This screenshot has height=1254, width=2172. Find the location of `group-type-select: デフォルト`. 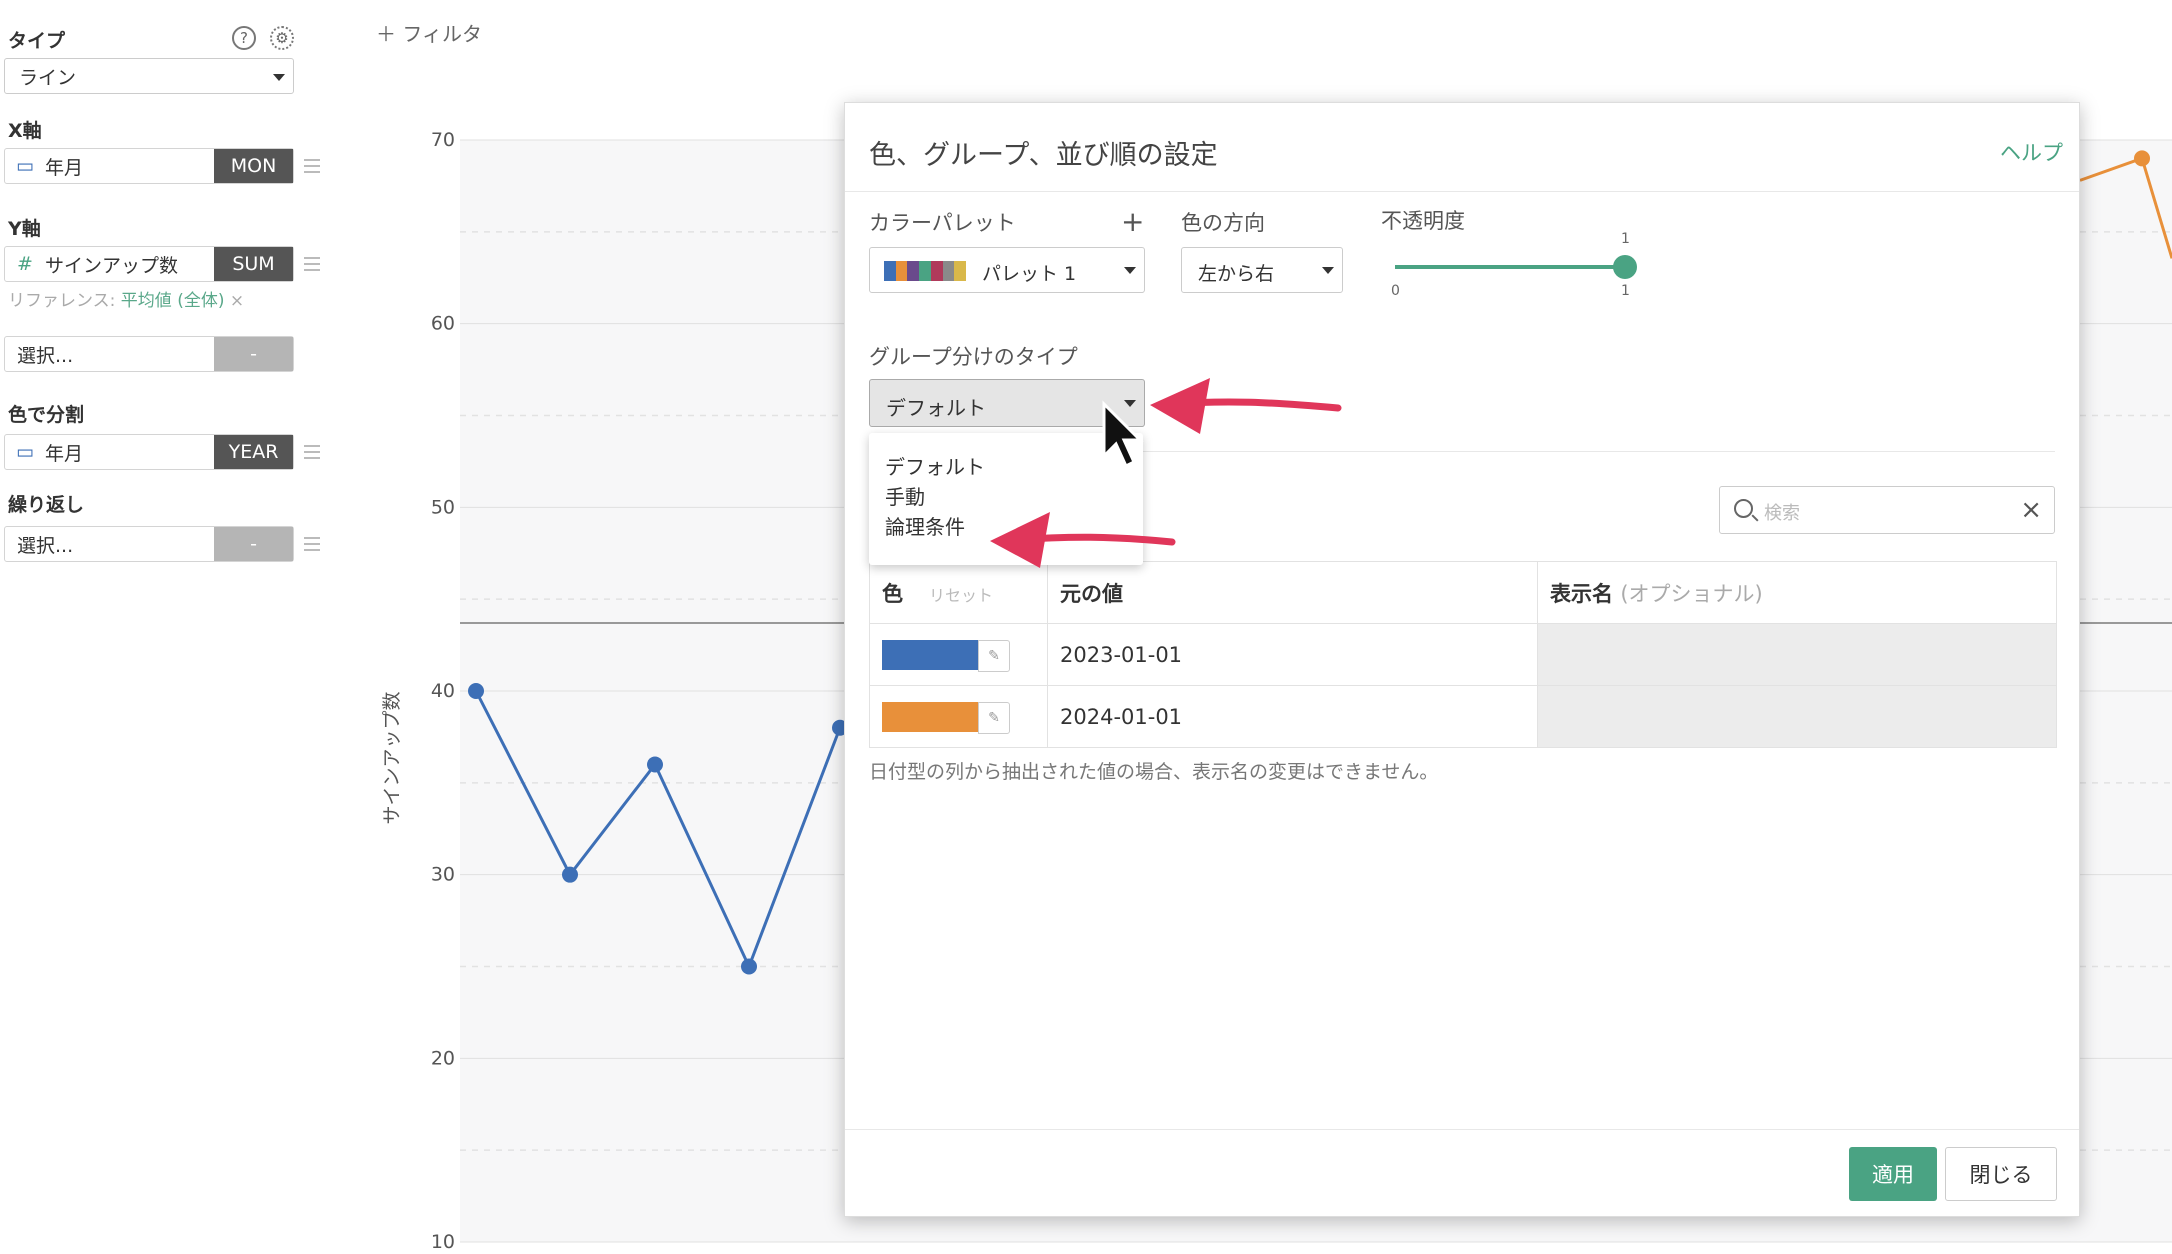

group-type-select: デフォルト is located at coordinates (1007, 403).